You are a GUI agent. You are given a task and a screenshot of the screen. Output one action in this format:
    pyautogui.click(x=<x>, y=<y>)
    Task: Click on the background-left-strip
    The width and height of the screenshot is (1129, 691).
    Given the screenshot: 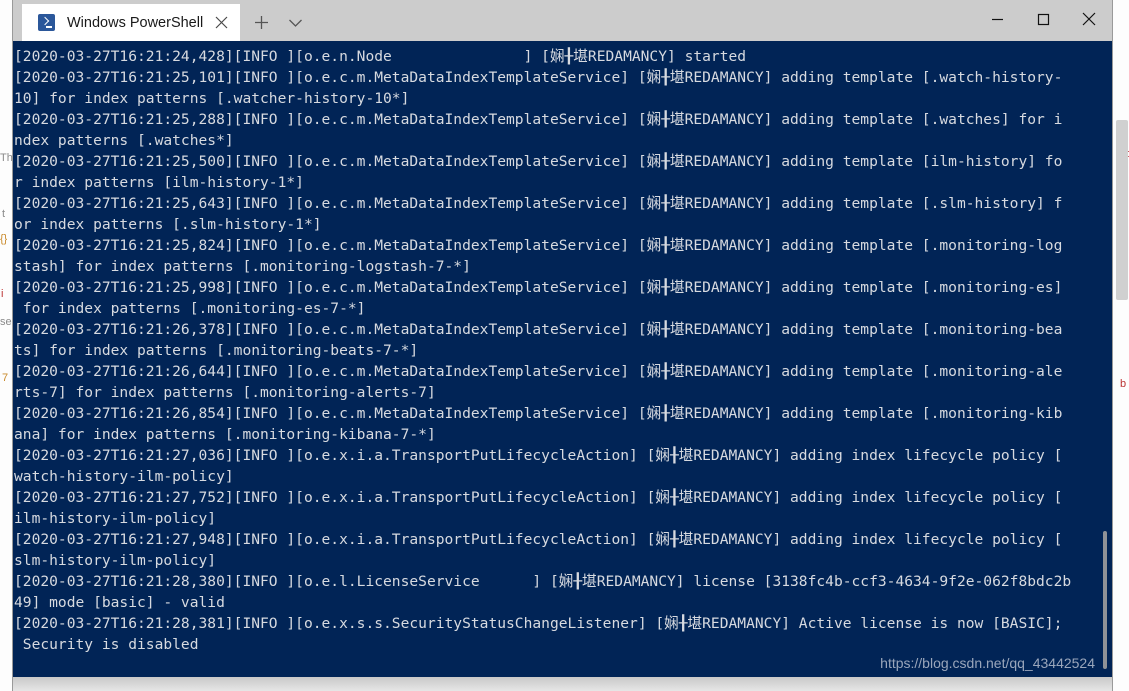 What is the action you would take?
    pyautogui.click(x=7, y=345)
    